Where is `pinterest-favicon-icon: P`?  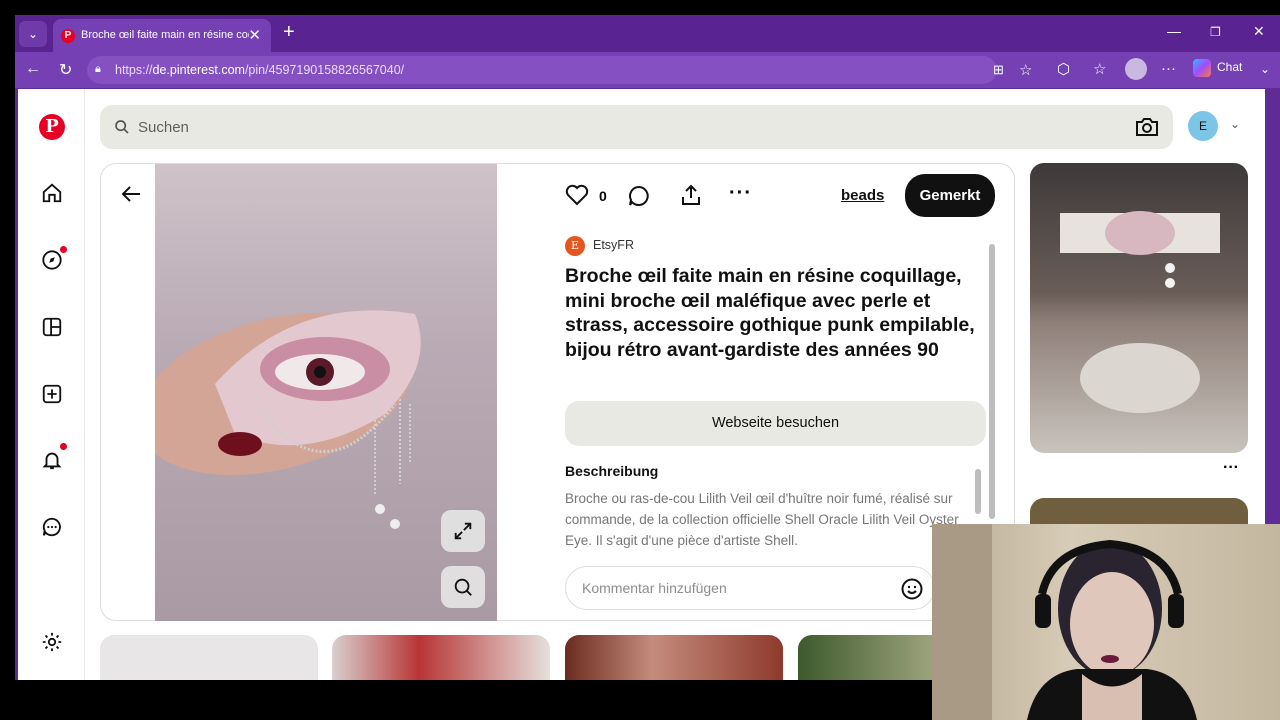
pinterest-favicon-icon: P is located at coordinates (68, 36).